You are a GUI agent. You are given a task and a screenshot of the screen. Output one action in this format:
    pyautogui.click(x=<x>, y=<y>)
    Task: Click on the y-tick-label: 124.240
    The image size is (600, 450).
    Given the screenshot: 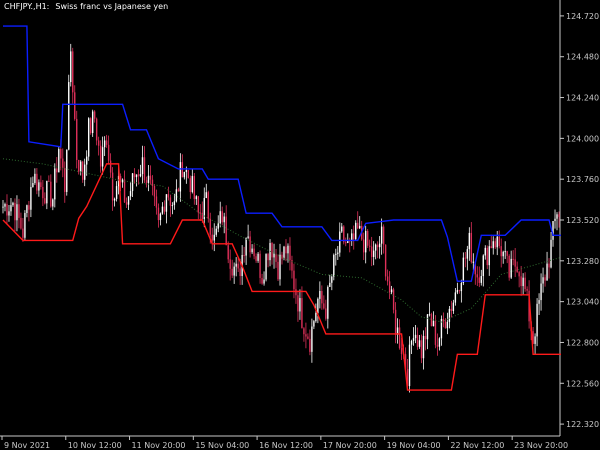 What is the action you would take?
    pyautogui.click(x=582, y=98)
    